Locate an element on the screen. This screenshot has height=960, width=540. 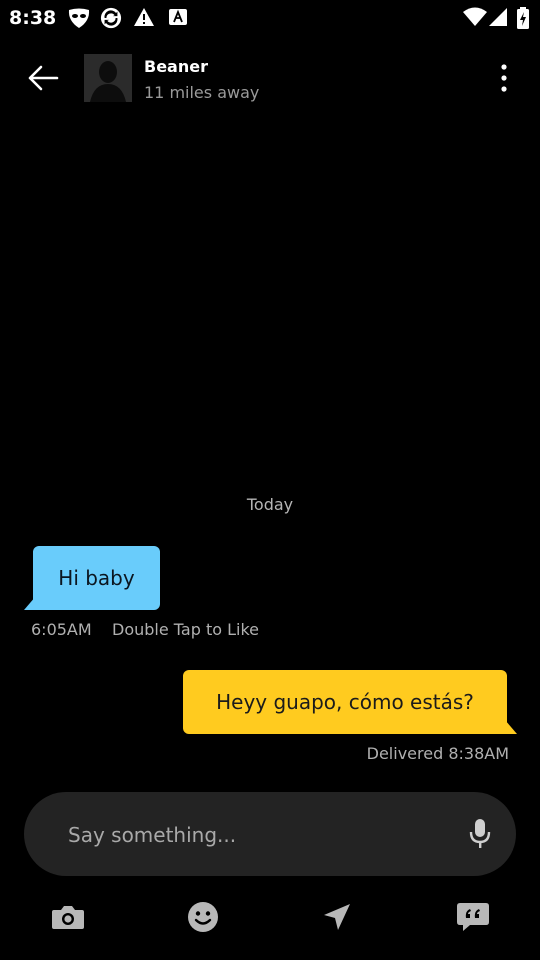
message-composer is located at coordinates (270, 835).